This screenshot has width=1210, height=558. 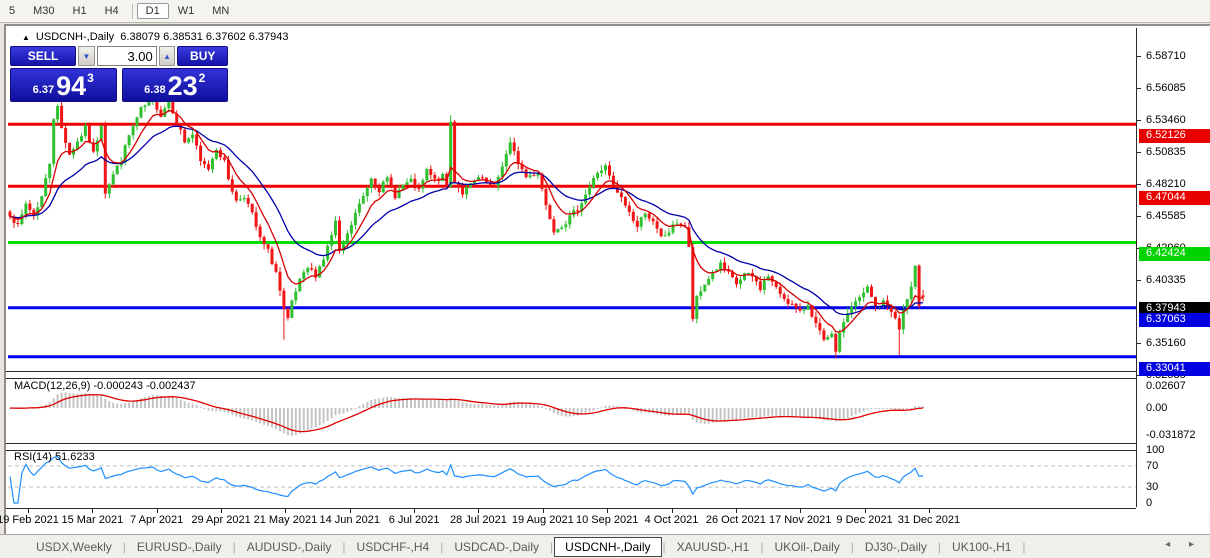 I want to click on date-label: 10 Sep 2021, so click(x=607, y=520).